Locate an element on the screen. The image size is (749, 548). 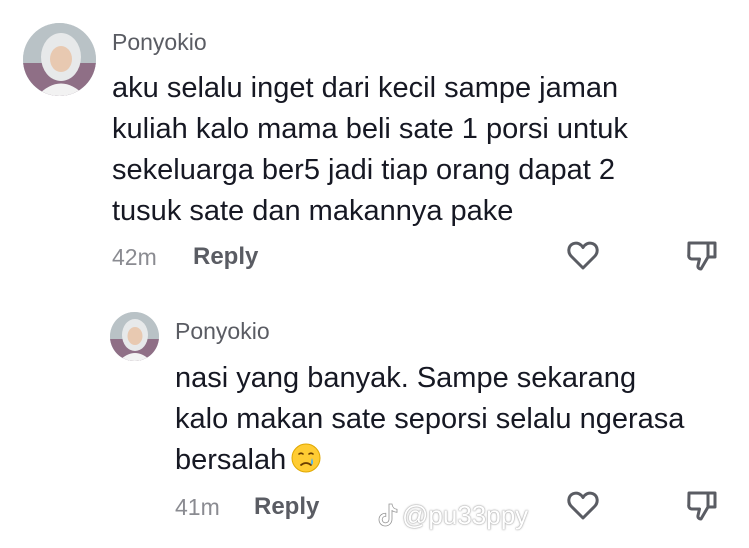
comment-timestamp: 41m is located at coordinates (197, 507).